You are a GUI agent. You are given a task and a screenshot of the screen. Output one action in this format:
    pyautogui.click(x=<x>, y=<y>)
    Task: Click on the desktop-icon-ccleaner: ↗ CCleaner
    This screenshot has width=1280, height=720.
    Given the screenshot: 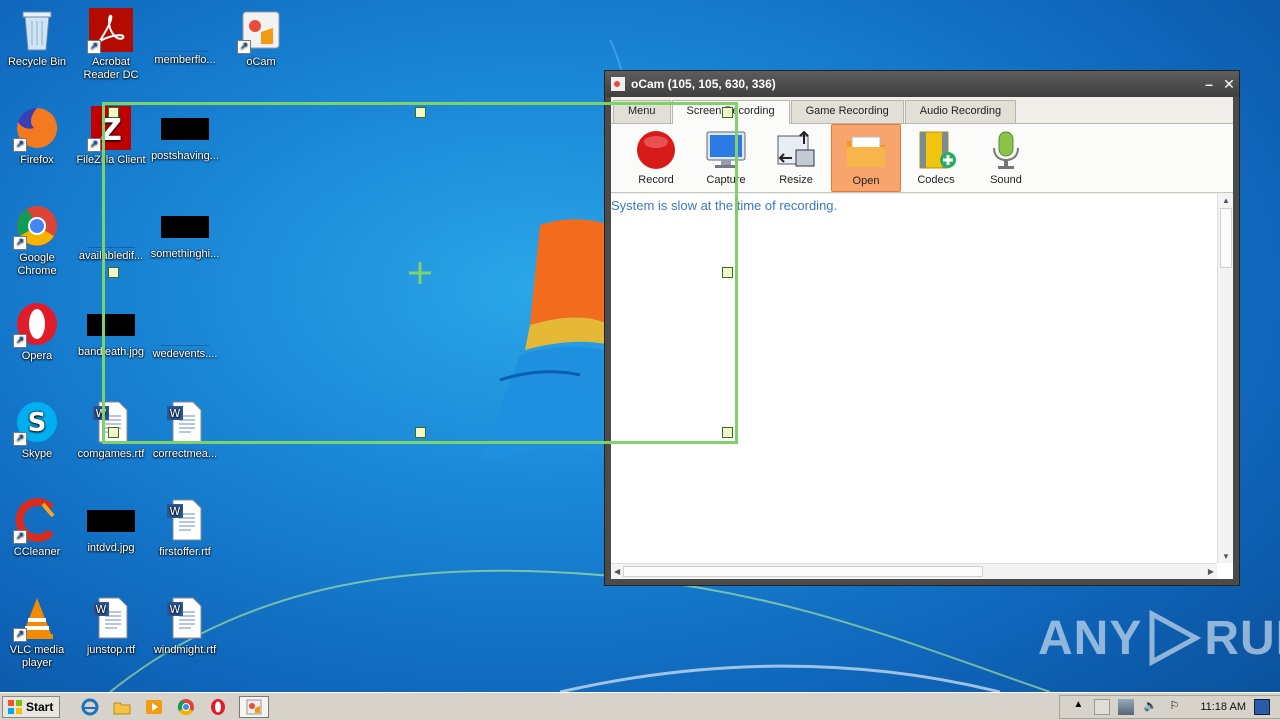 What is the action you would take?
    pyautogui.click(x=37, y=527)
    